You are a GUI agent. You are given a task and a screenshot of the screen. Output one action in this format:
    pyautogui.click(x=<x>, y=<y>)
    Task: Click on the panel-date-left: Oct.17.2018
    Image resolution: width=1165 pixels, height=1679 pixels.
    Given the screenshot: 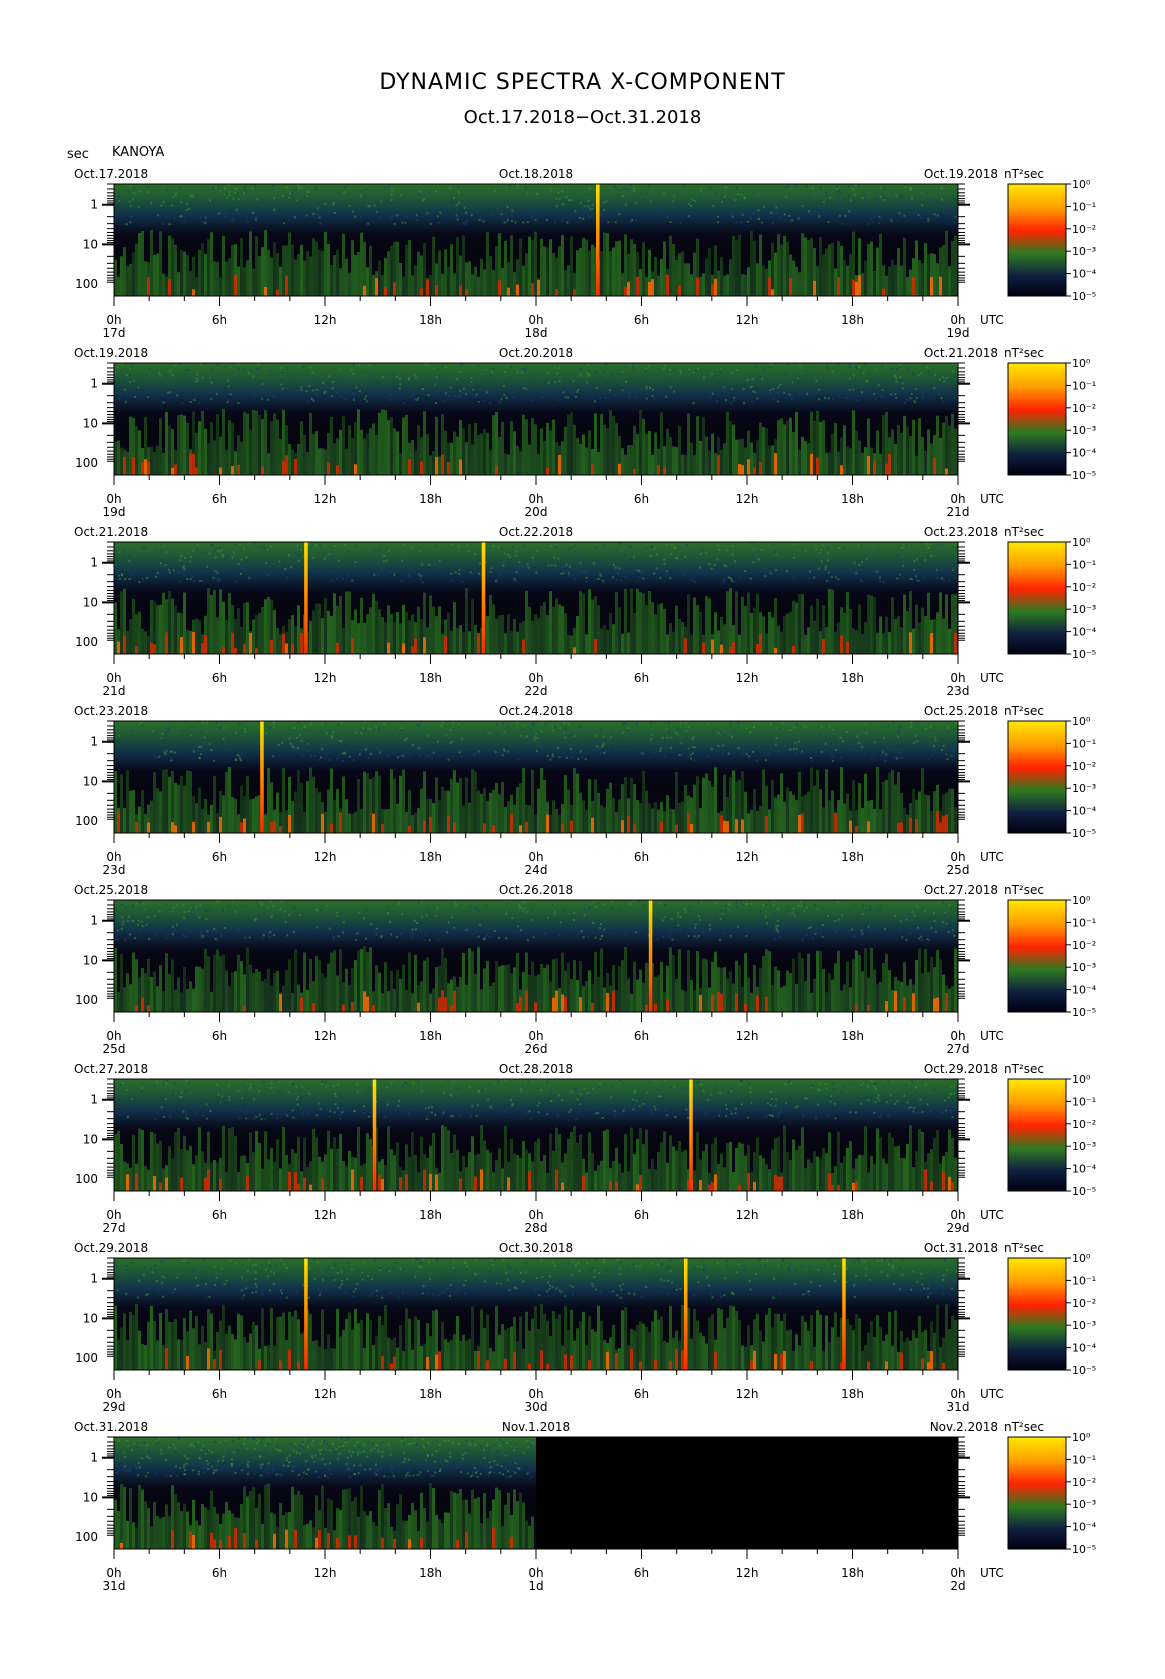 What is the action you would take?
    pyautogui.click(x=111, y=174)
    